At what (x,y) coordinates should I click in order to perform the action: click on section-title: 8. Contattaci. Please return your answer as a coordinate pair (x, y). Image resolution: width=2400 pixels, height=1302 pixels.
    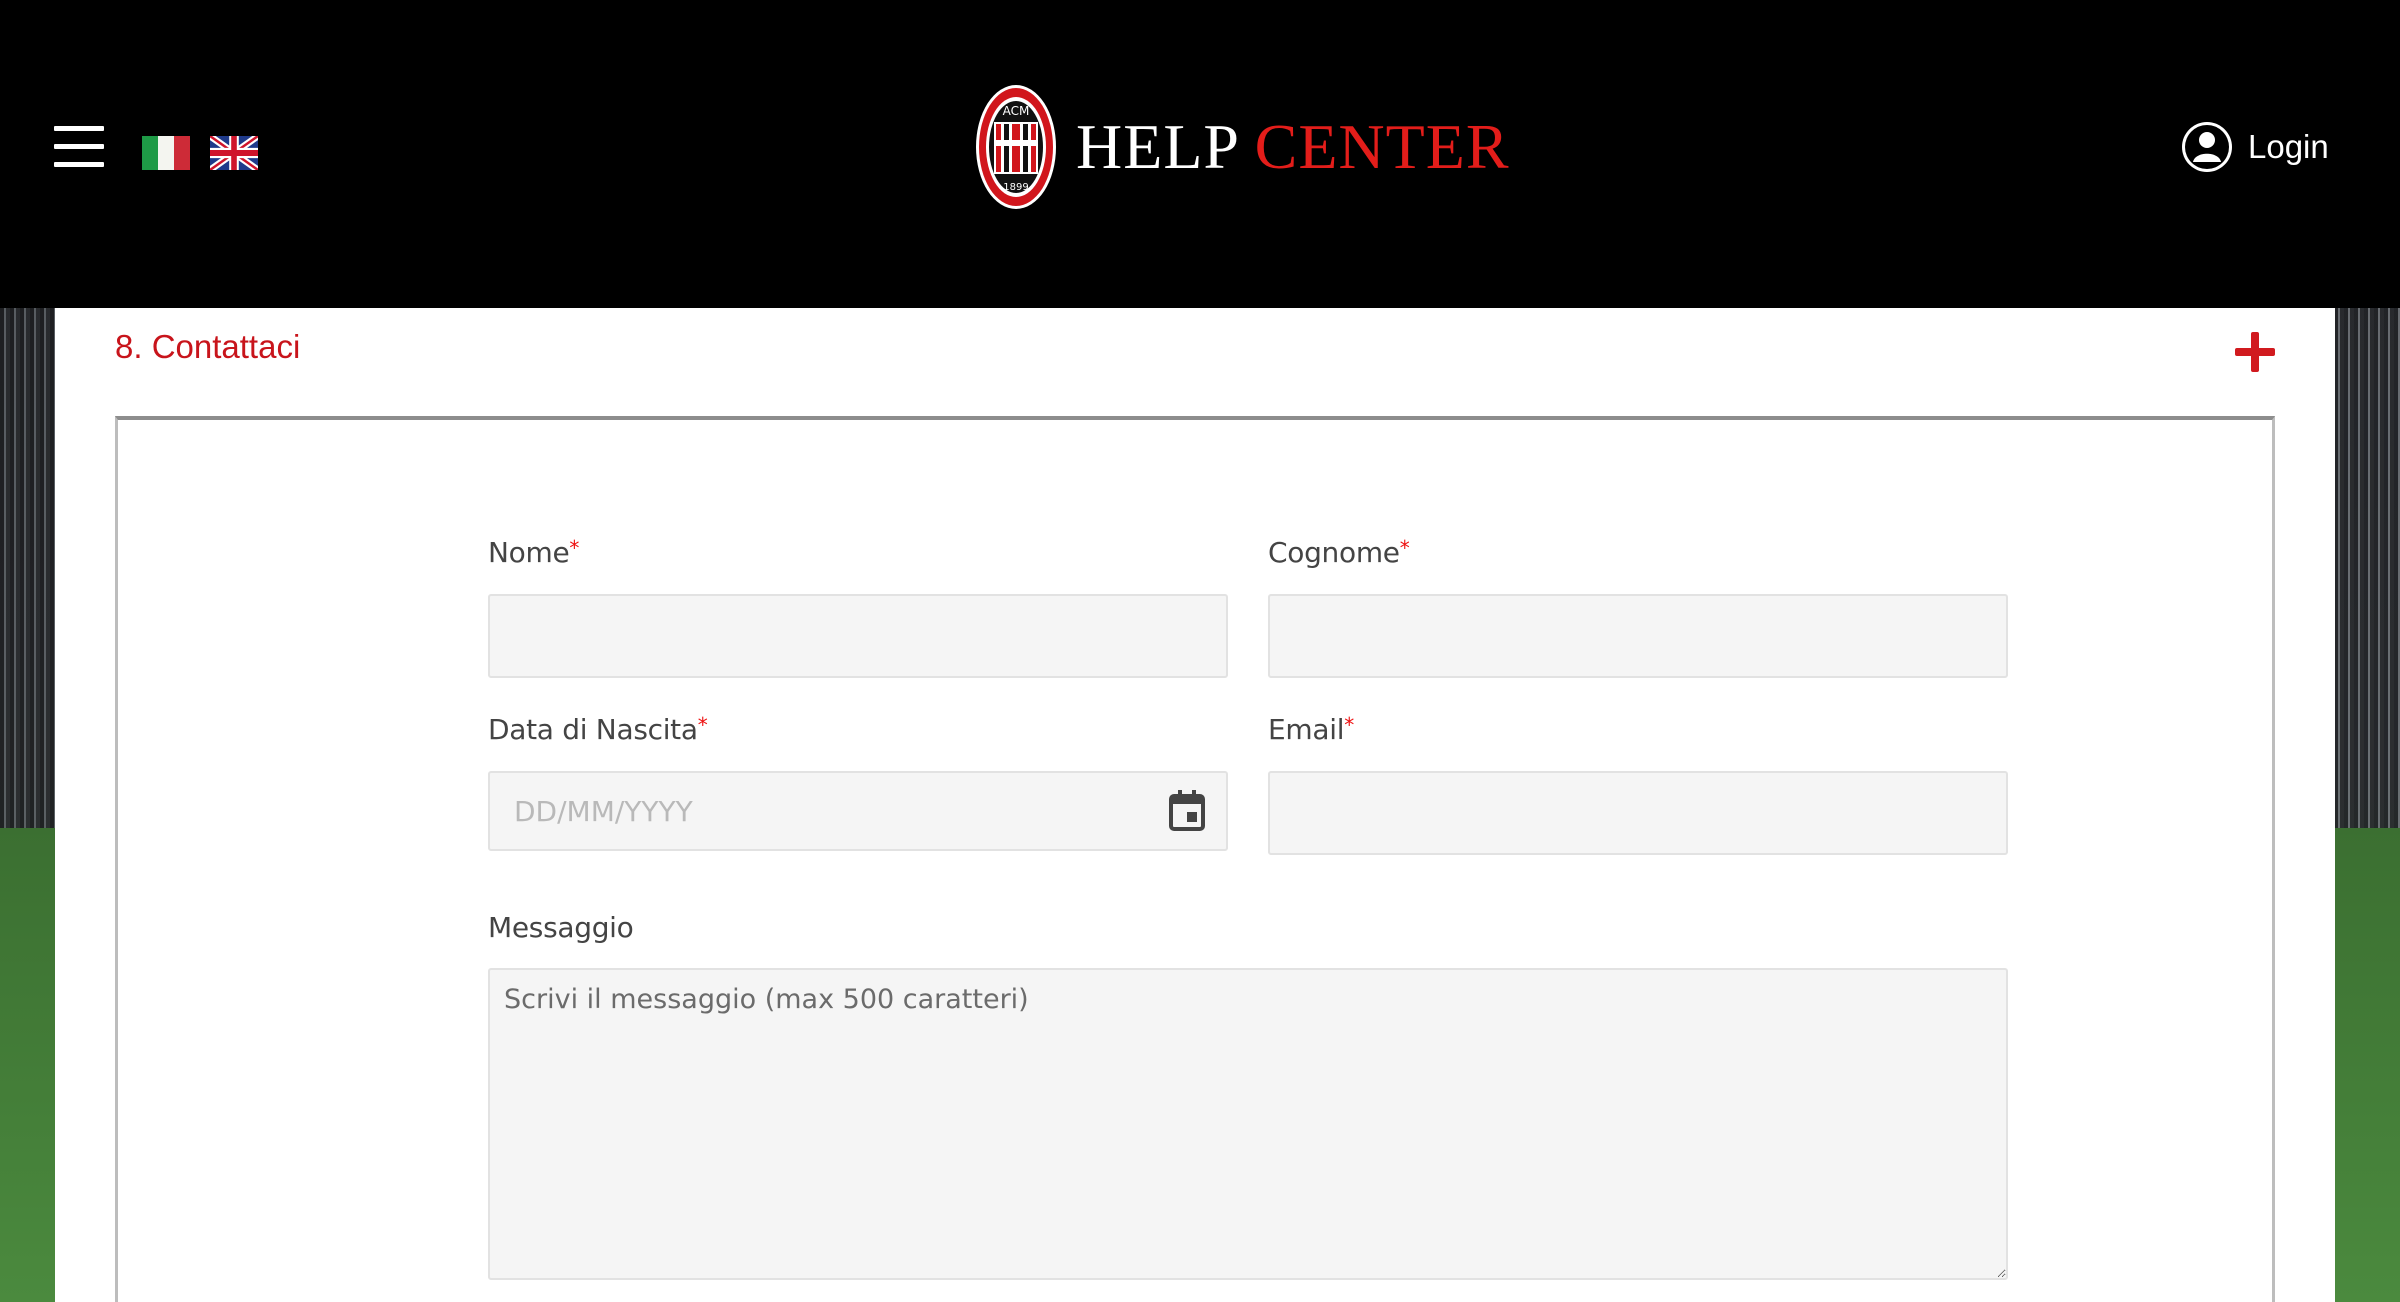
    Looking at the image, I should click on (207, 347).